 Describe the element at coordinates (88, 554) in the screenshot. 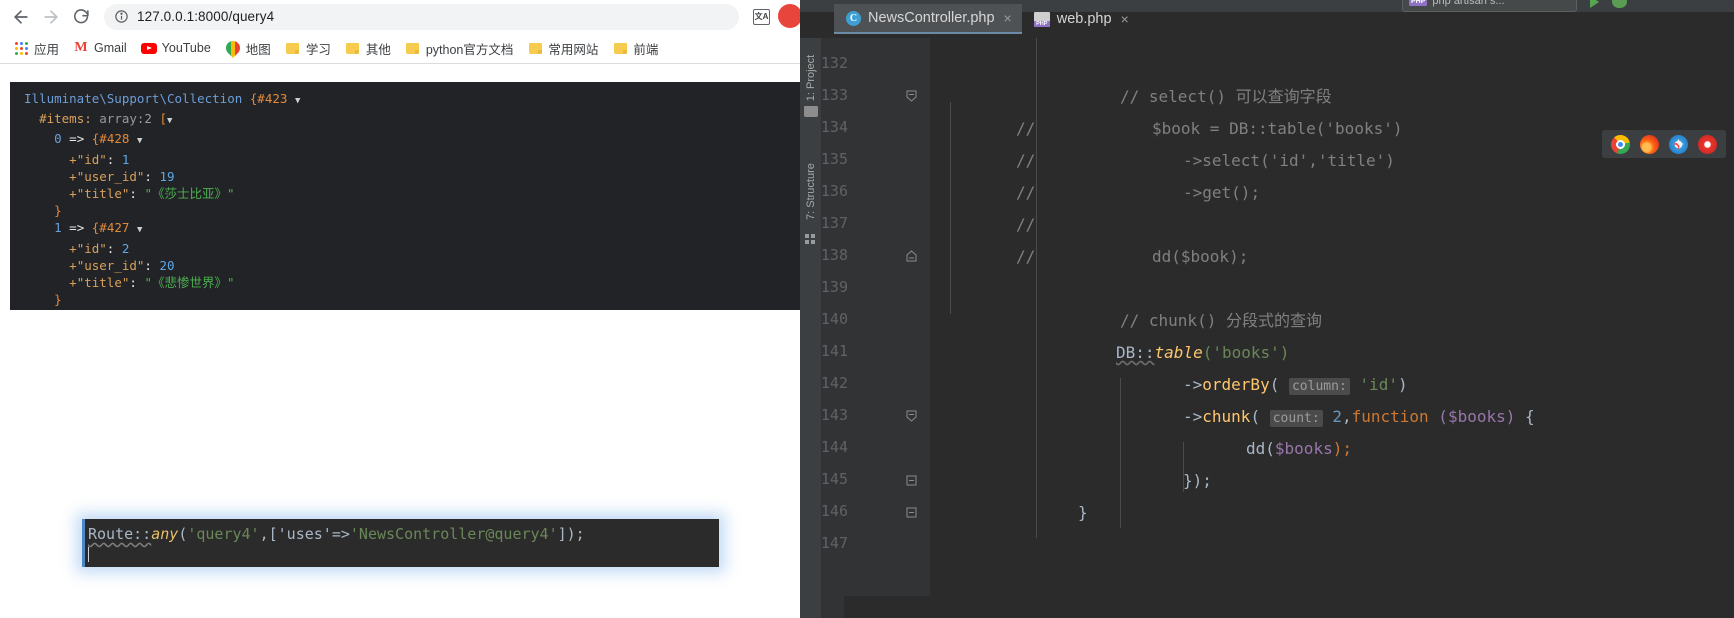

I see `text-caret` at that location.